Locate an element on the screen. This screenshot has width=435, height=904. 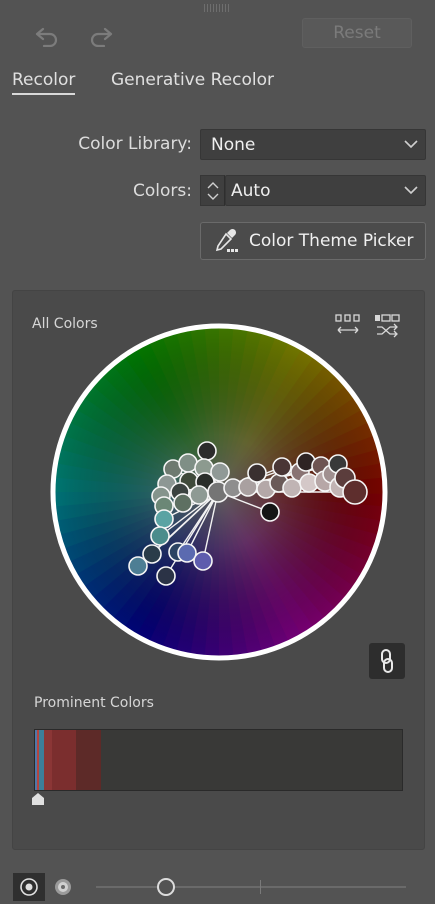
prominent-colors-bar is located at coordinates (218, 760).